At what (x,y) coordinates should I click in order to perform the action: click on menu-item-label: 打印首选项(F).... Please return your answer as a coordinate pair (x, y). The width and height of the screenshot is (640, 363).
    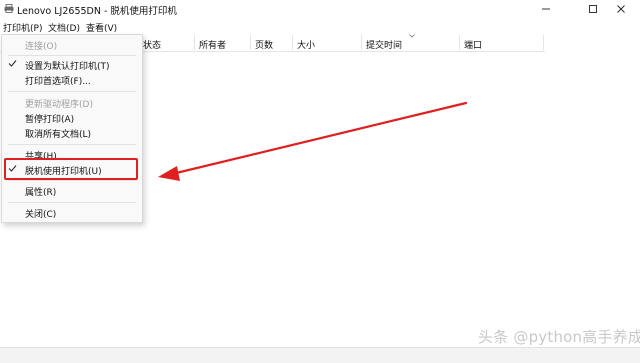
    Looking at the image, I should click on (58, 82).